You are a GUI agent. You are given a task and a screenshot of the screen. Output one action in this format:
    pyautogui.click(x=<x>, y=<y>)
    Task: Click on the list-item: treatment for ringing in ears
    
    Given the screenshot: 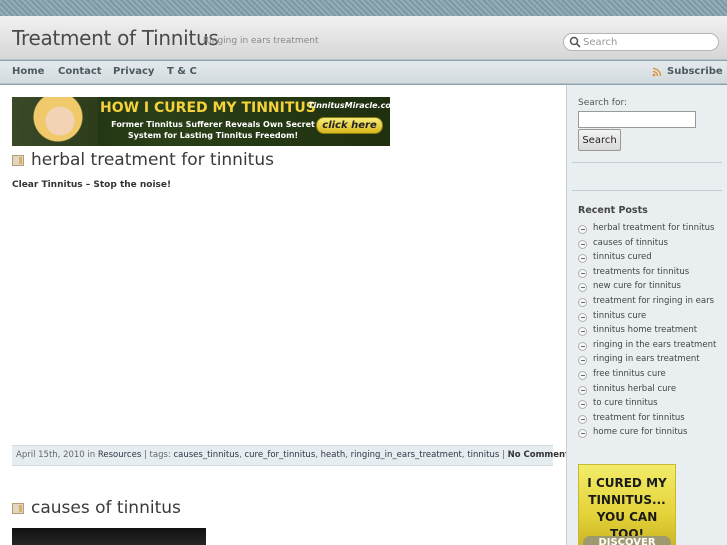 What is the action you would take?
    pyautogui.click(x=647, y=303)
    